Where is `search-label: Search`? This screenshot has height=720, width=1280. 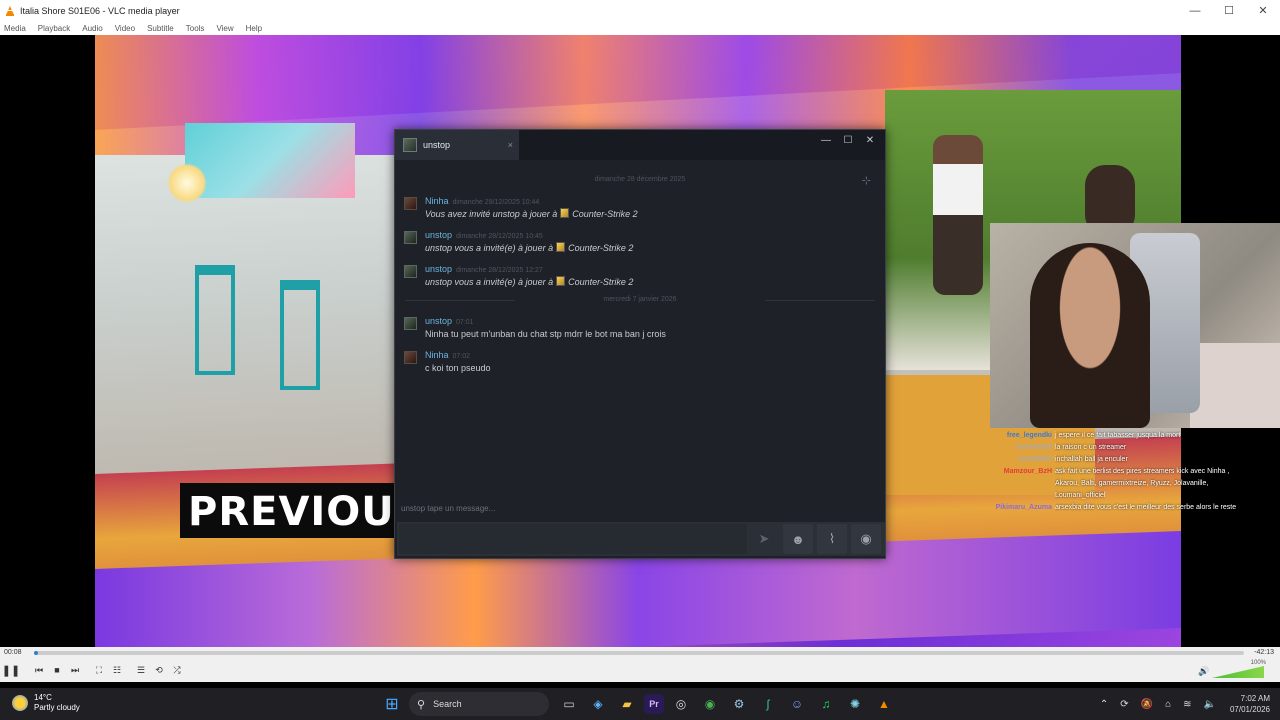
search-label: Search is located at coordinates (447, 704).